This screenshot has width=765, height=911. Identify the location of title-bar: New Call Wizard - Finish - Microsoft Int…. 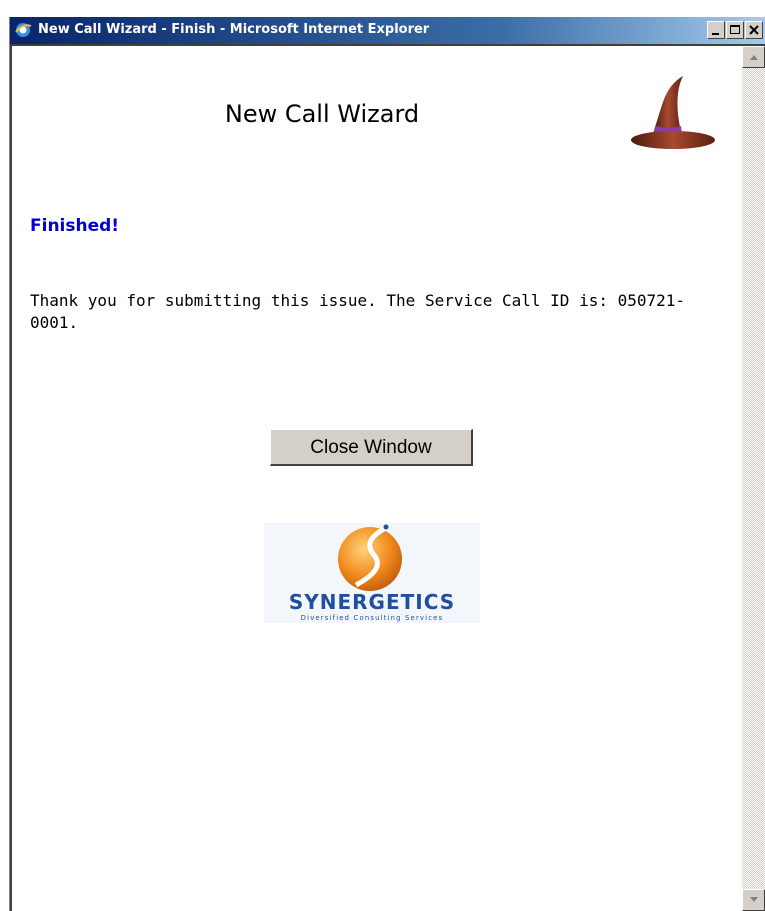
(387, 30).